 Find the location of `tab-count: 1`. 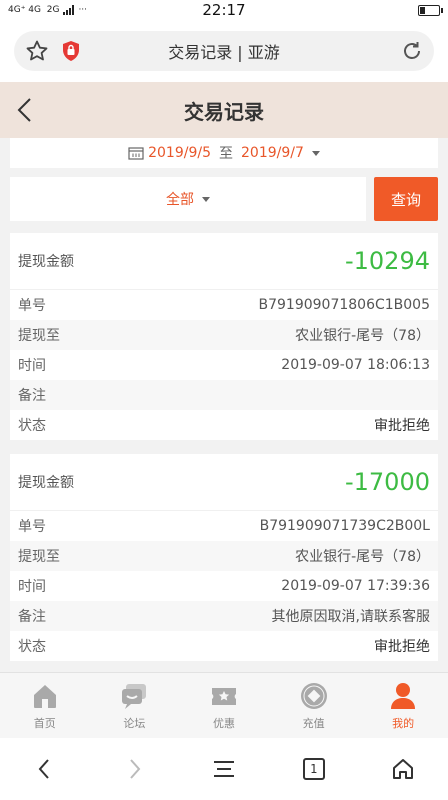

tab-count: 1 is located at coordinates (313, 769).